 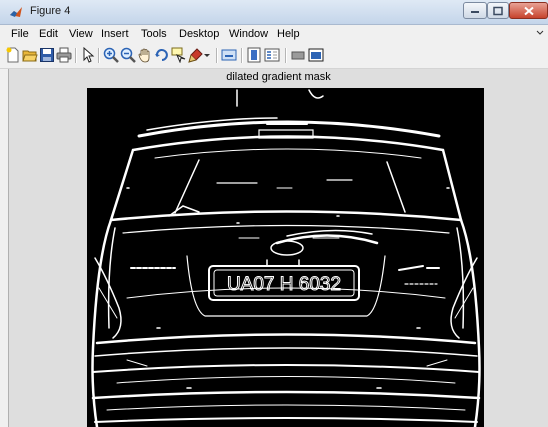 I want to click on figure-toolbar, so click(x=274, y=56).